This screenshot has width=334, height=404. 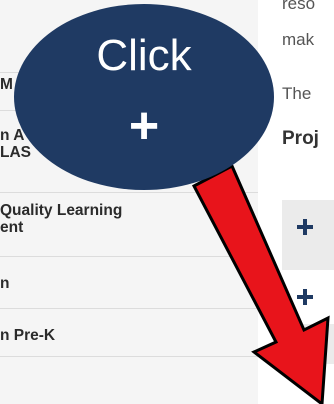 What do you see at coordinates (144, 55) in the screenshot?
I see `callout-title: Click` at bounding box center [144, 55].